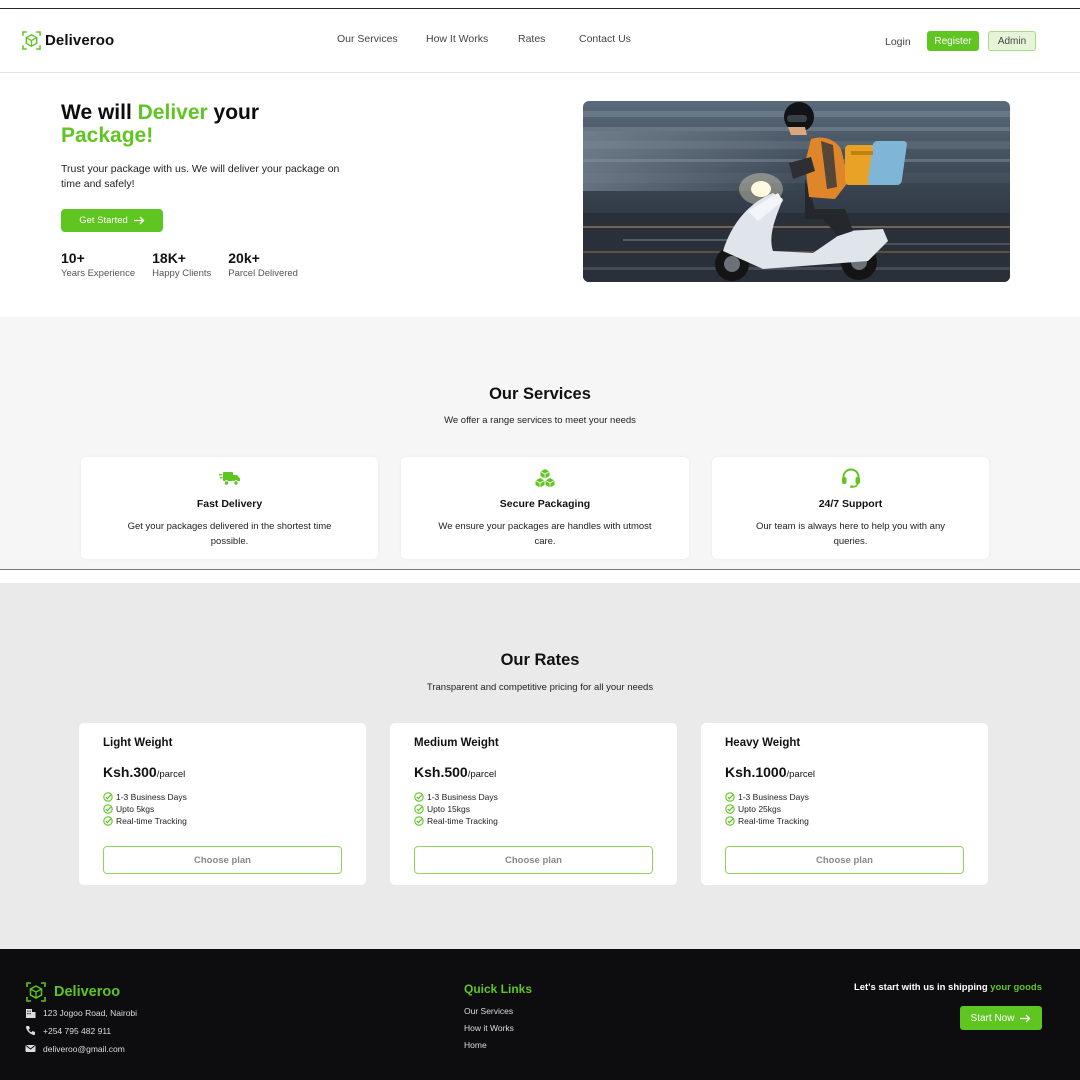 The width and height of the screenshot is (1080, 1080). What do you see at coordinates (759, 809) in the screenshot?
I see `plan-feature-text: Upto 25kgs` at bounding box center [759, 809].